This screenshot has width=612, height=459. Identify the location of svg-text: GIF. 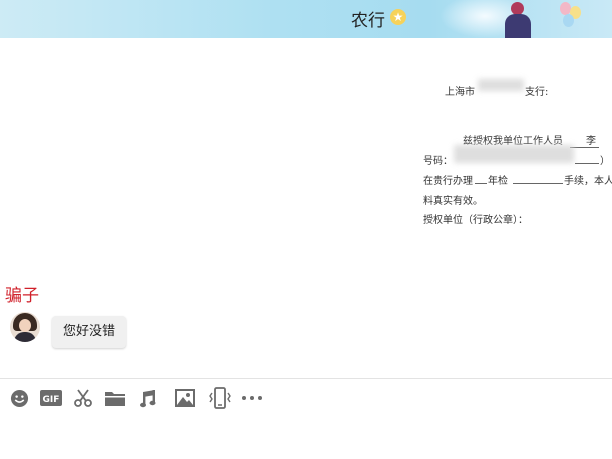
(51, 400).